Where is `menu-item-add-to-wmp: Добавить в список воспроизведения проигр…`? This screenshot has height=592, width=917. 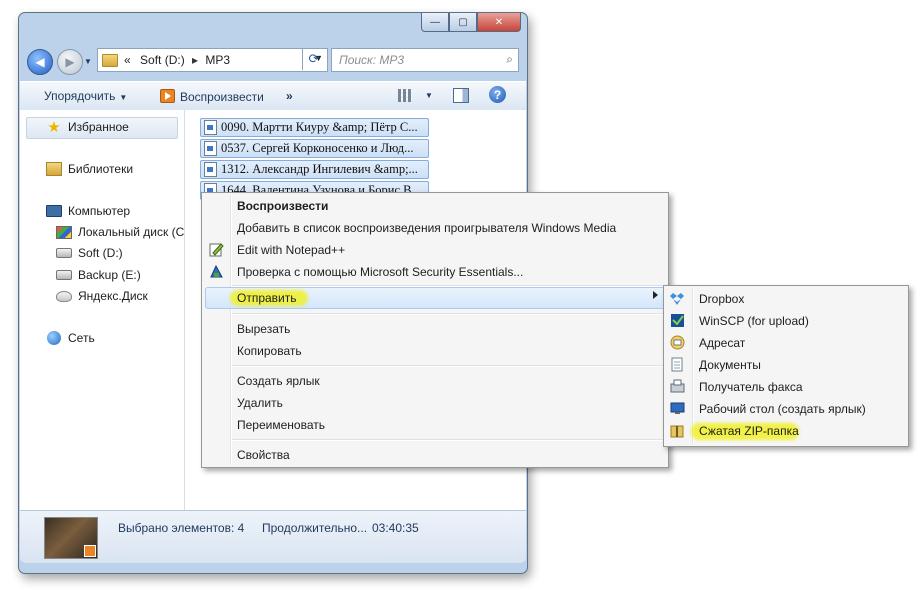 menu-item-add-to-wmp: Добавить в список воспроизведения проигр… is located at coordinates (426, 228).